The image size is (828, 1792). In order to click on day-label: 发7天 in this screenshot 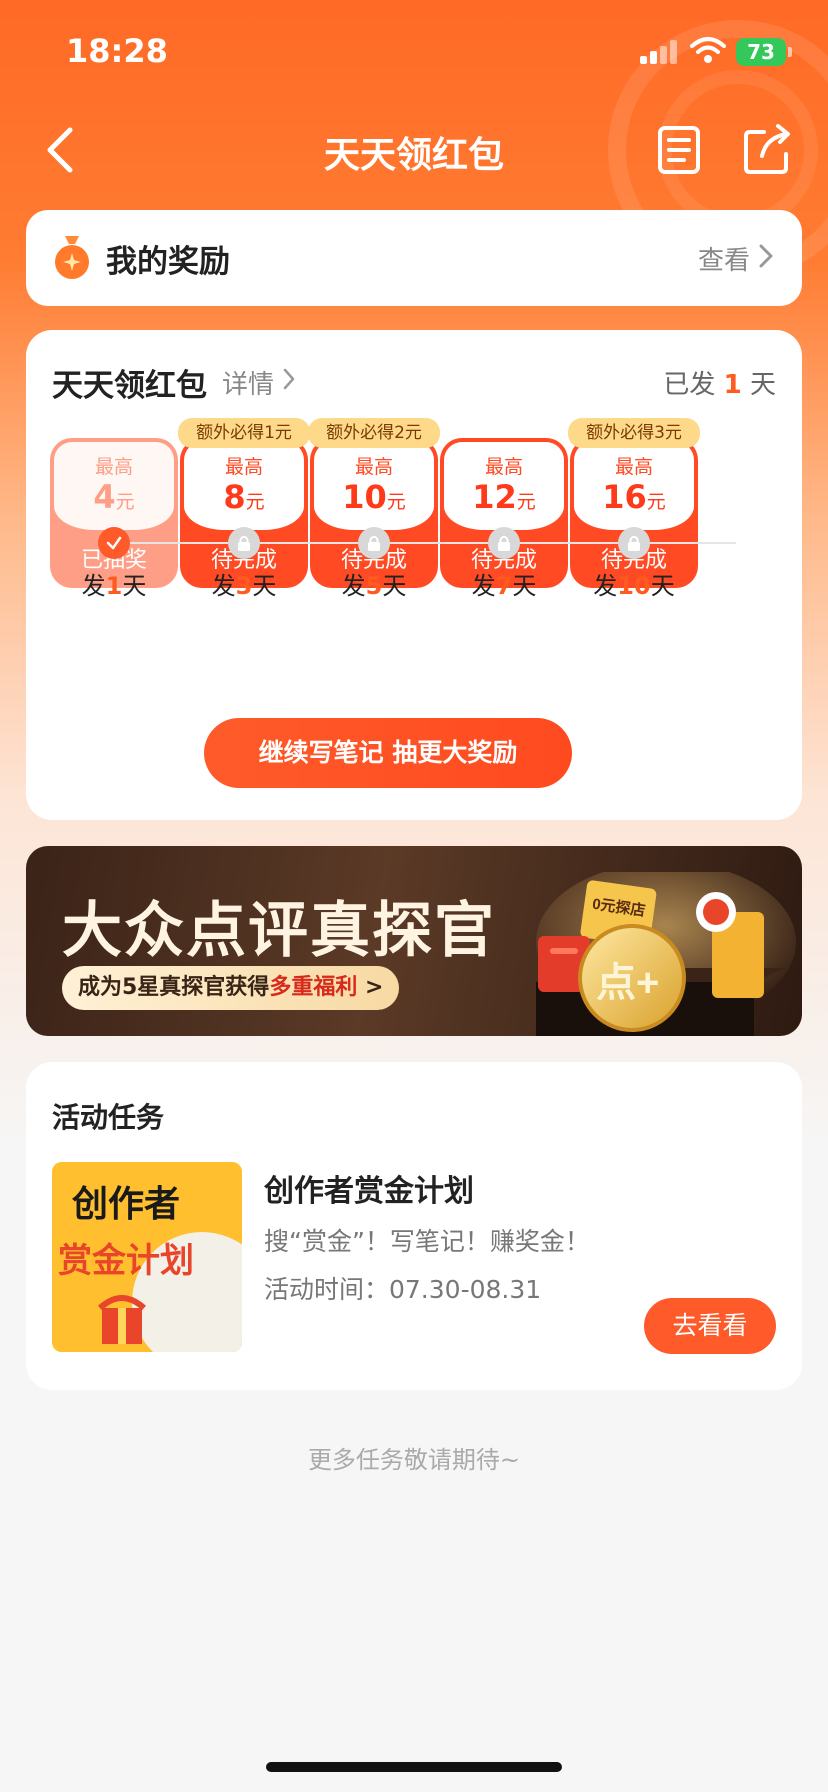, I will do `click(504, 583)`.